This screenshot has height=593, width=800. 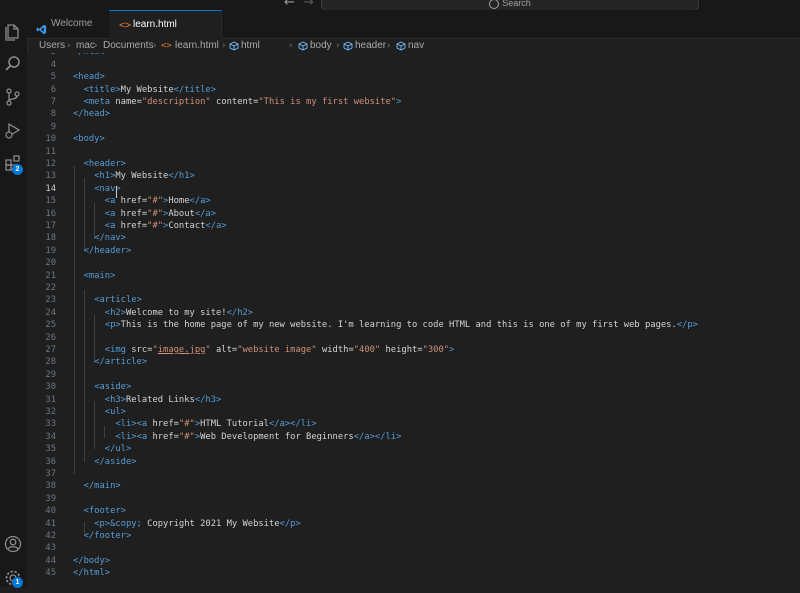 I want to click on code-line: 30 <aside>, so click(x=413, y=387).